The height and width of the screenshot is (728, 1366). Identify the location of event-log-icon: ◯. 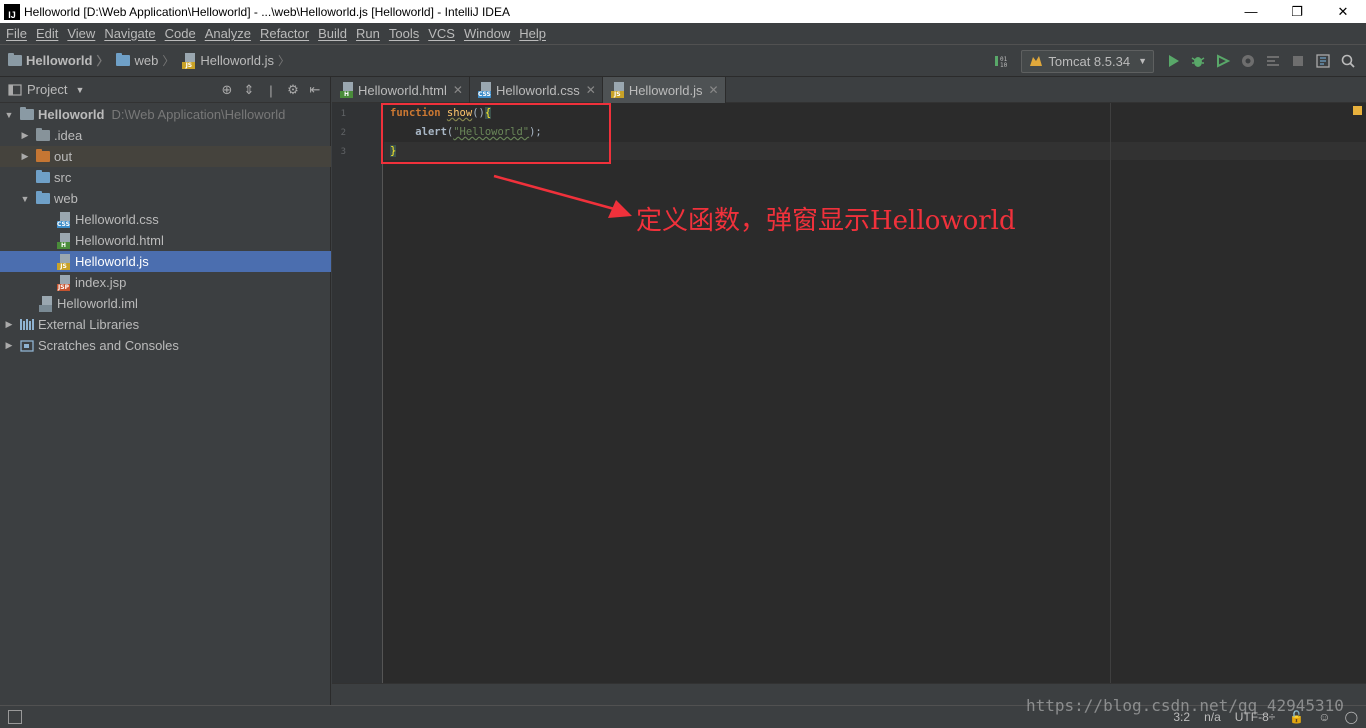
(1351, 717).